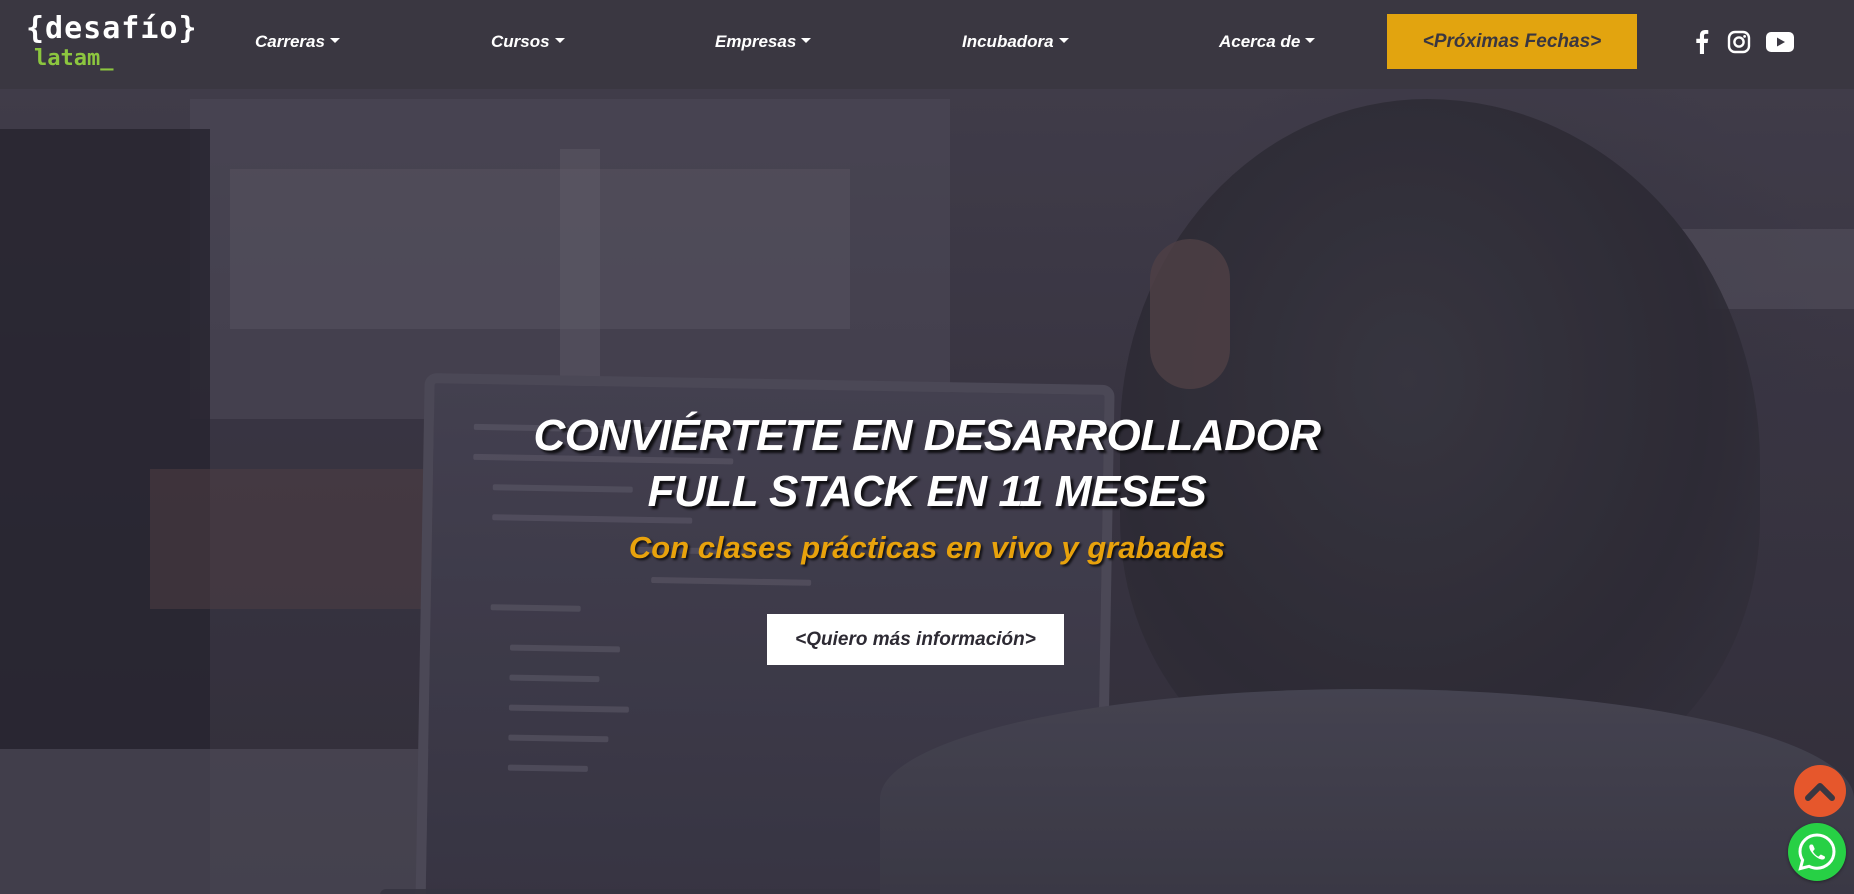 This screenshot has height=894, width=1854. I want to click on nav-item-label: Carreras, so click(290, 41).